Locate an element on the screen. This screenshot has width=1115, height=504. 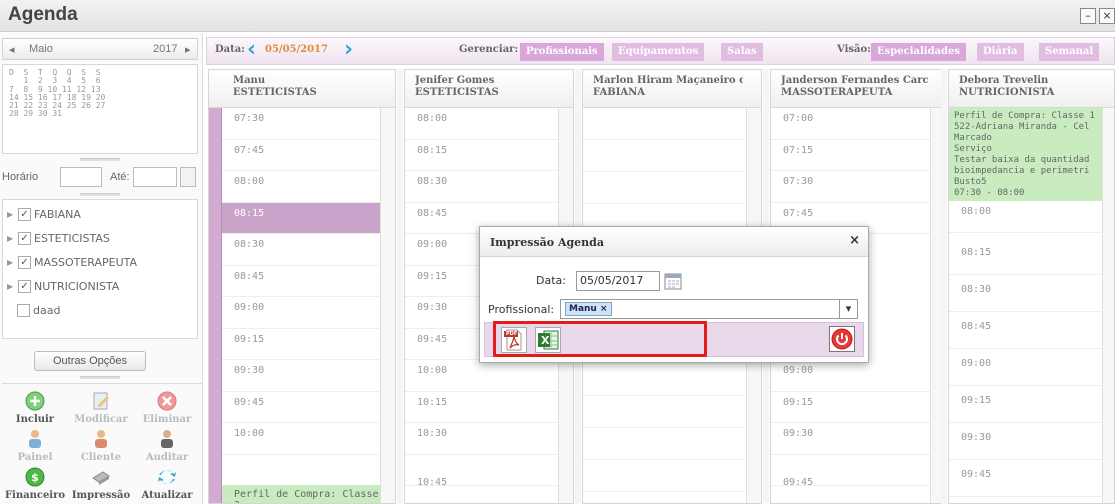
manage-equipment-button: Equipamentos is located at coordinates (658, 52).